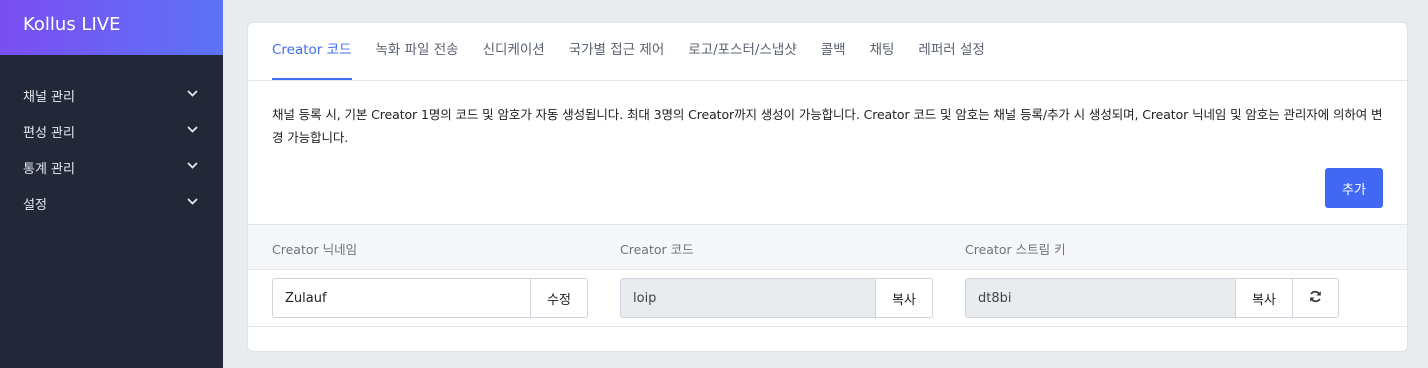 The width and height of the screenshot is (1428, 368). What do you see at coordinates (1264, 298) in the screenshot?
I see `copy-key-button: 복사` at bounding box center [1264, 298].